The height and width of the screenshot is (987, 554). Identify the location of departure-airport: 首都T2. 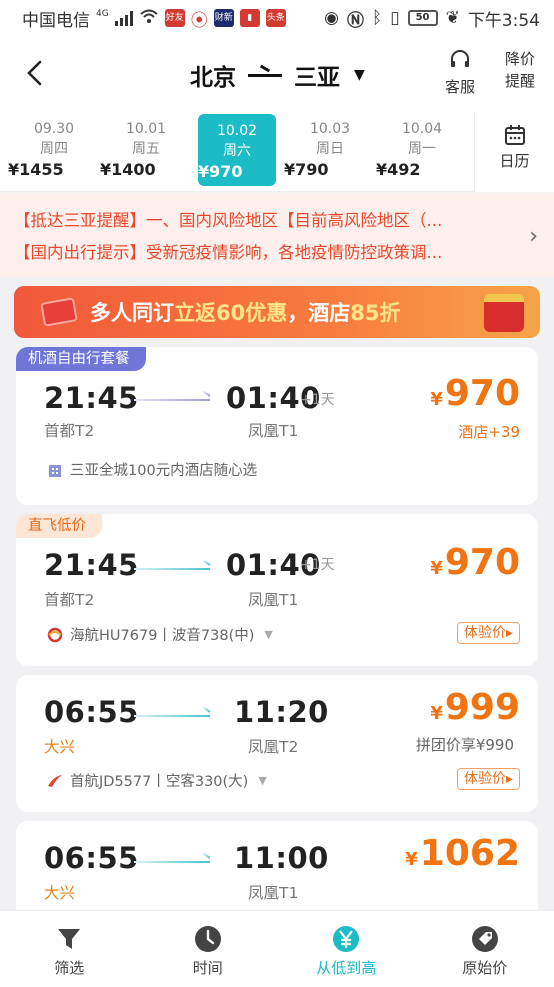
(69, 600).